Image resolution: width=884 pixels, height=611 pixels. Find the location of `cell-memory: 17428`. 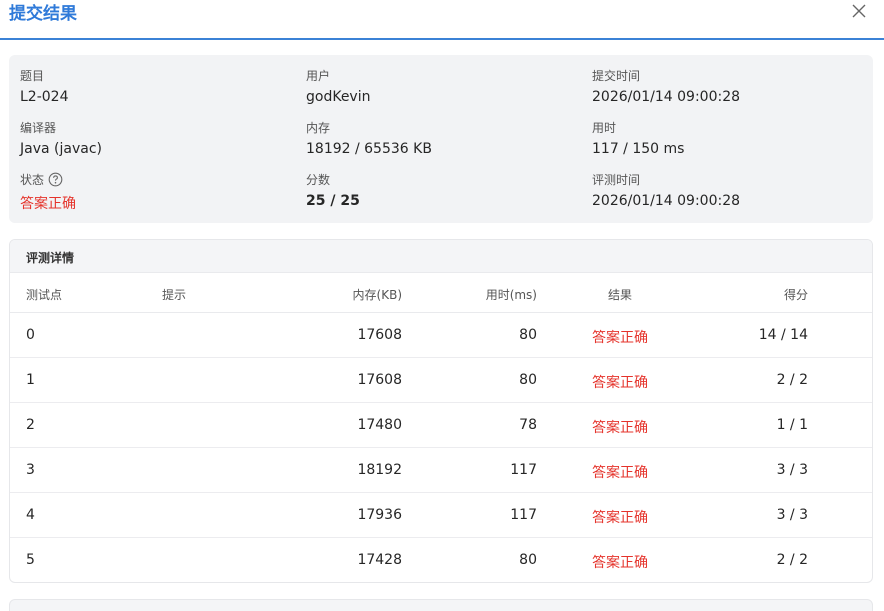

cell-memory: 17428 is located at coordinates (379, 560).